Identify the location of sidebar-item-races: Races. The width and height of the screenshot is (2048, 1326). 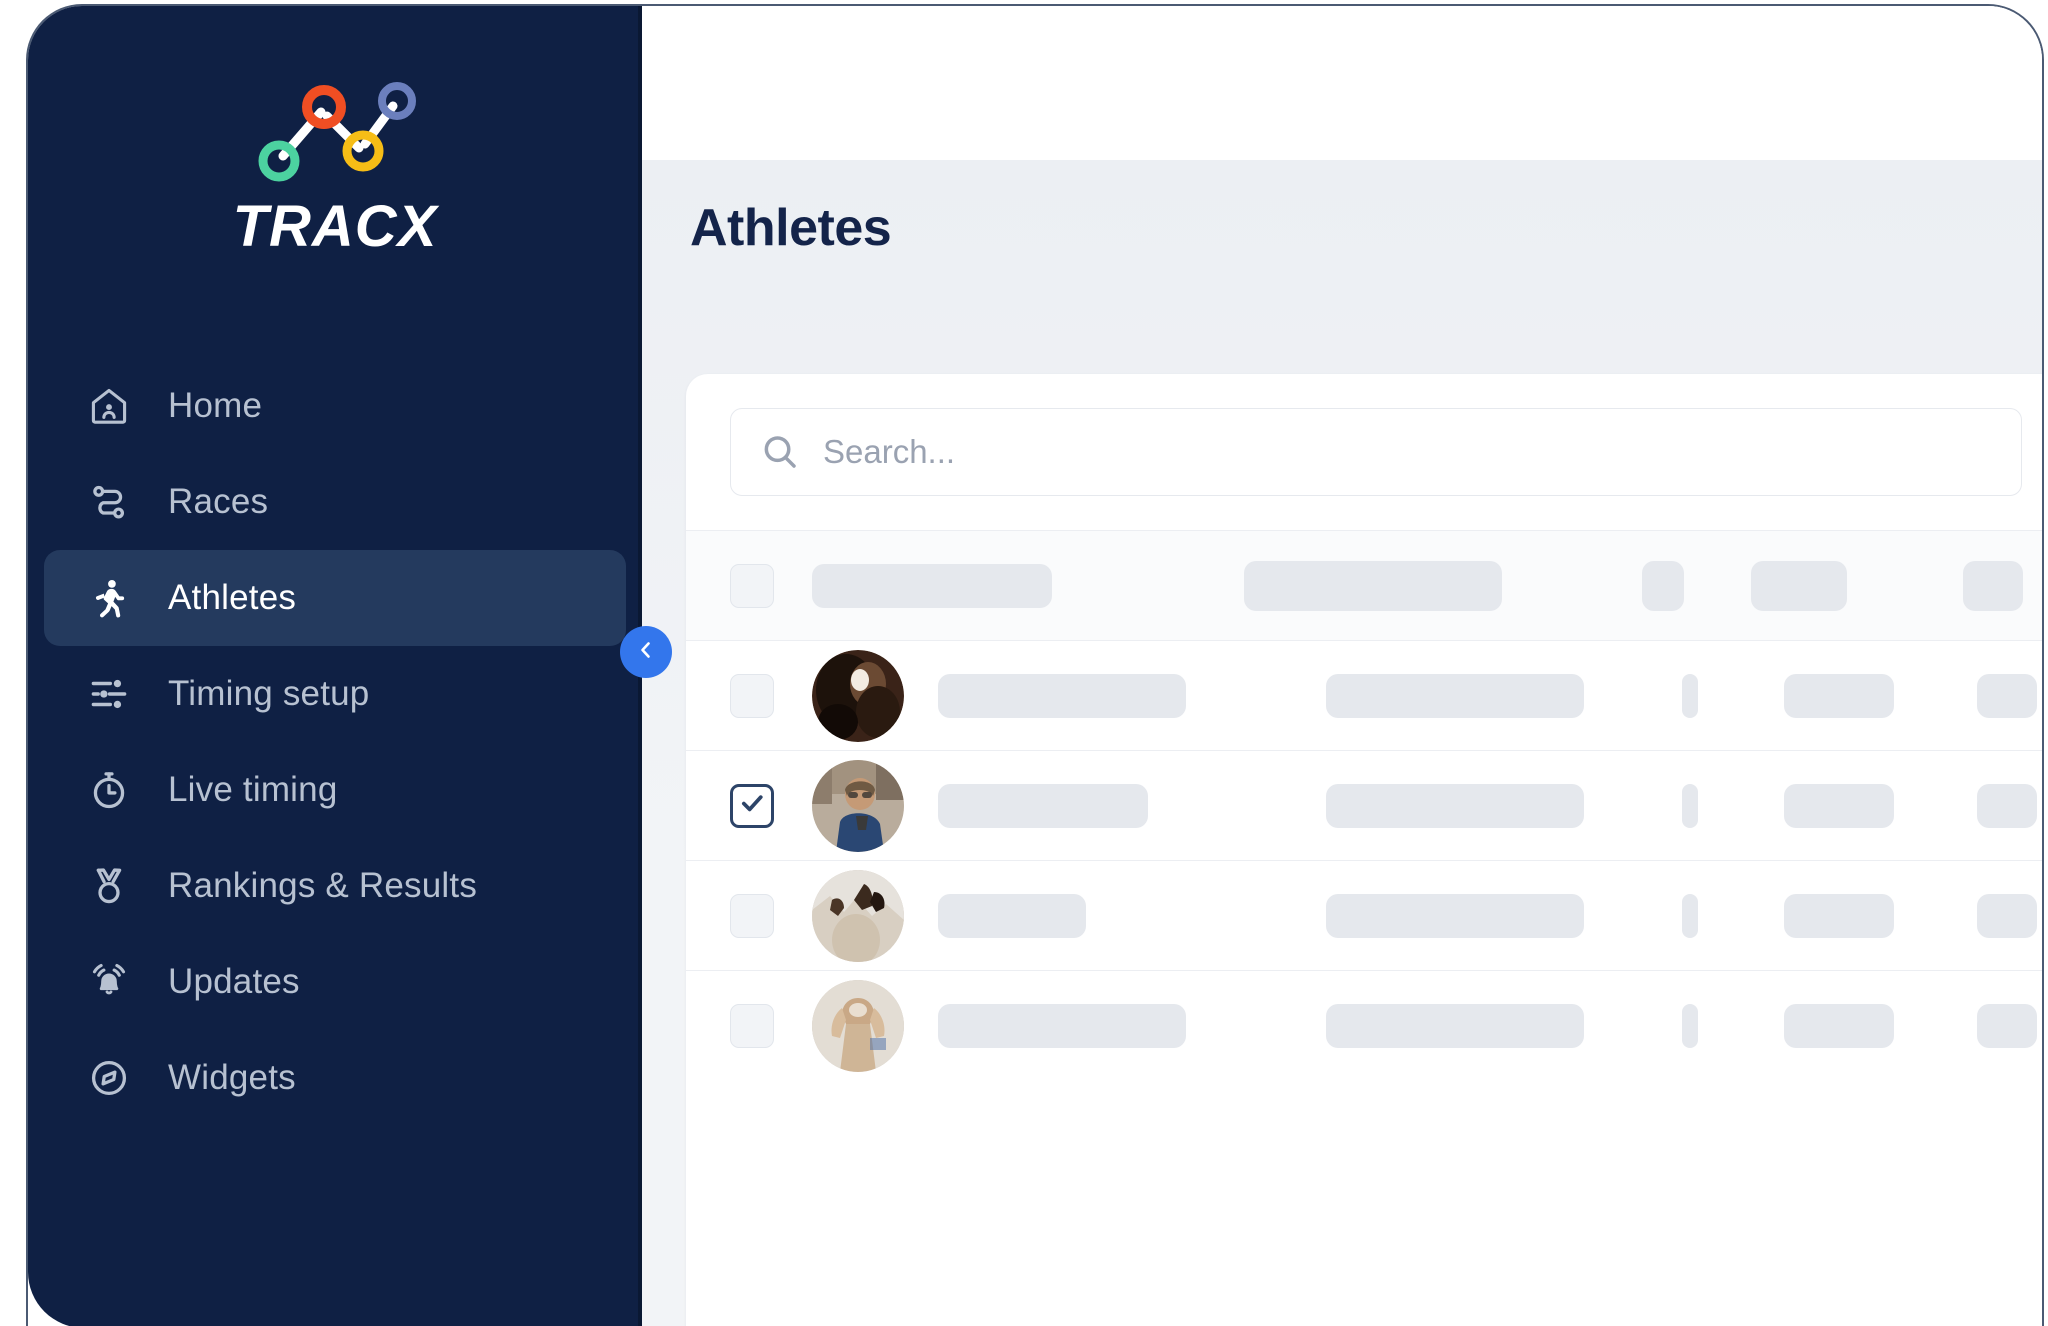
(335, 502).